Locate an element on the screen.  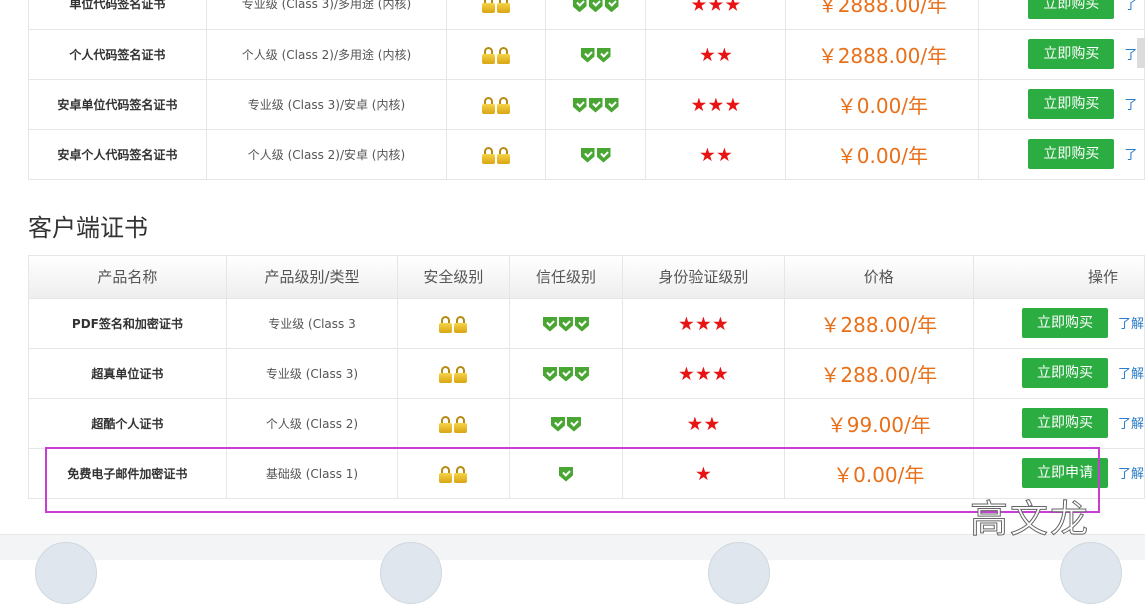
column-header: 操作 is located at coordinates (1059, 277).